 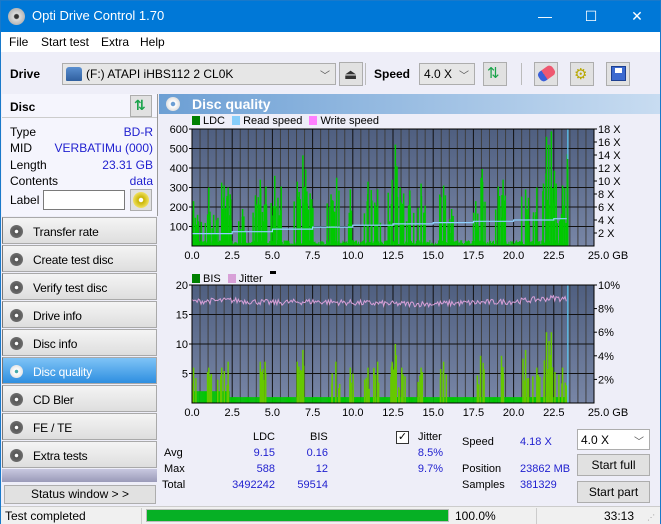 What do you see at coordinates (545, 16) in the screenshot?
I see `minimize-button: —` at bounding box center [545, 16].